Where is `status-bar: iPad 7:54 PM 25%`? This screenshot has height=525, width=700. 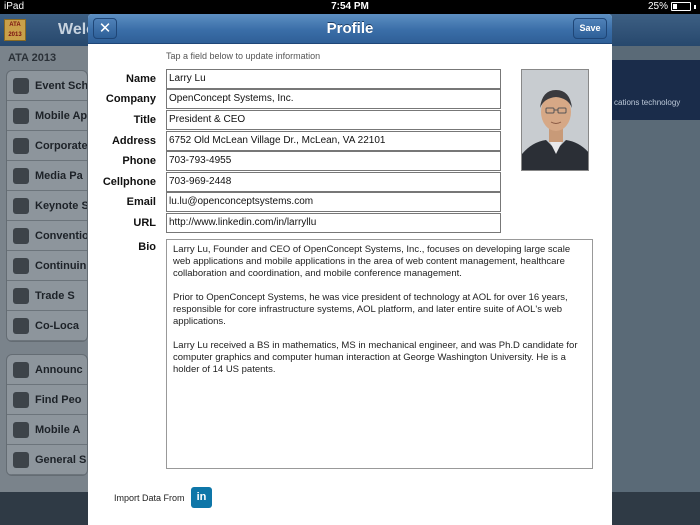 status-bar: iPad 7:54 PM 25% is located at coordinates (350, 7).